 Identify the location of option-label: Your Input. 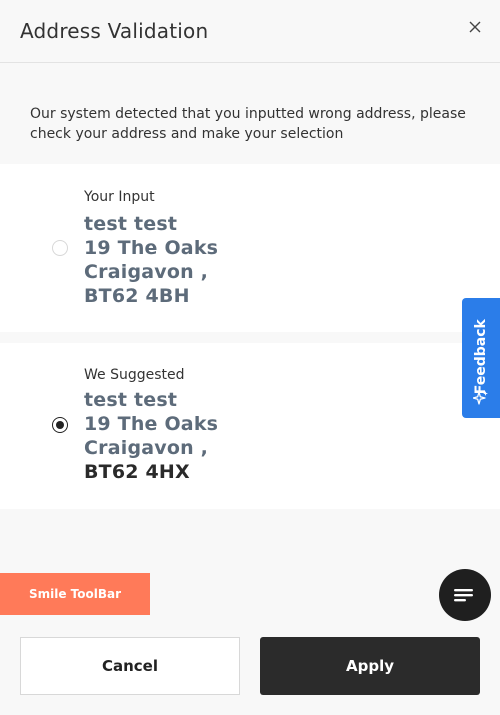
(119, 197).